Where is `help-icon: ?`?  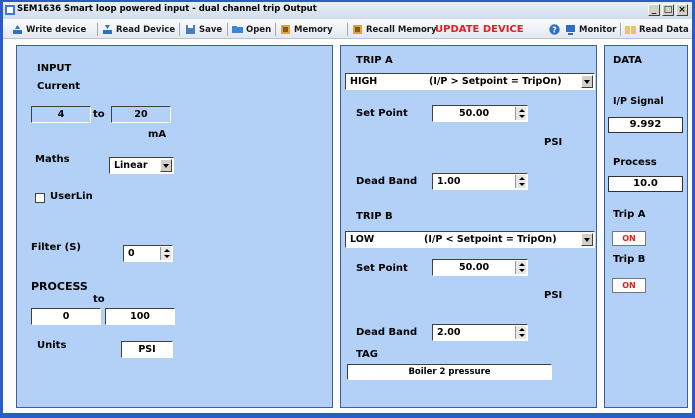
help-icon: ? is located at coordinates (554, 29).